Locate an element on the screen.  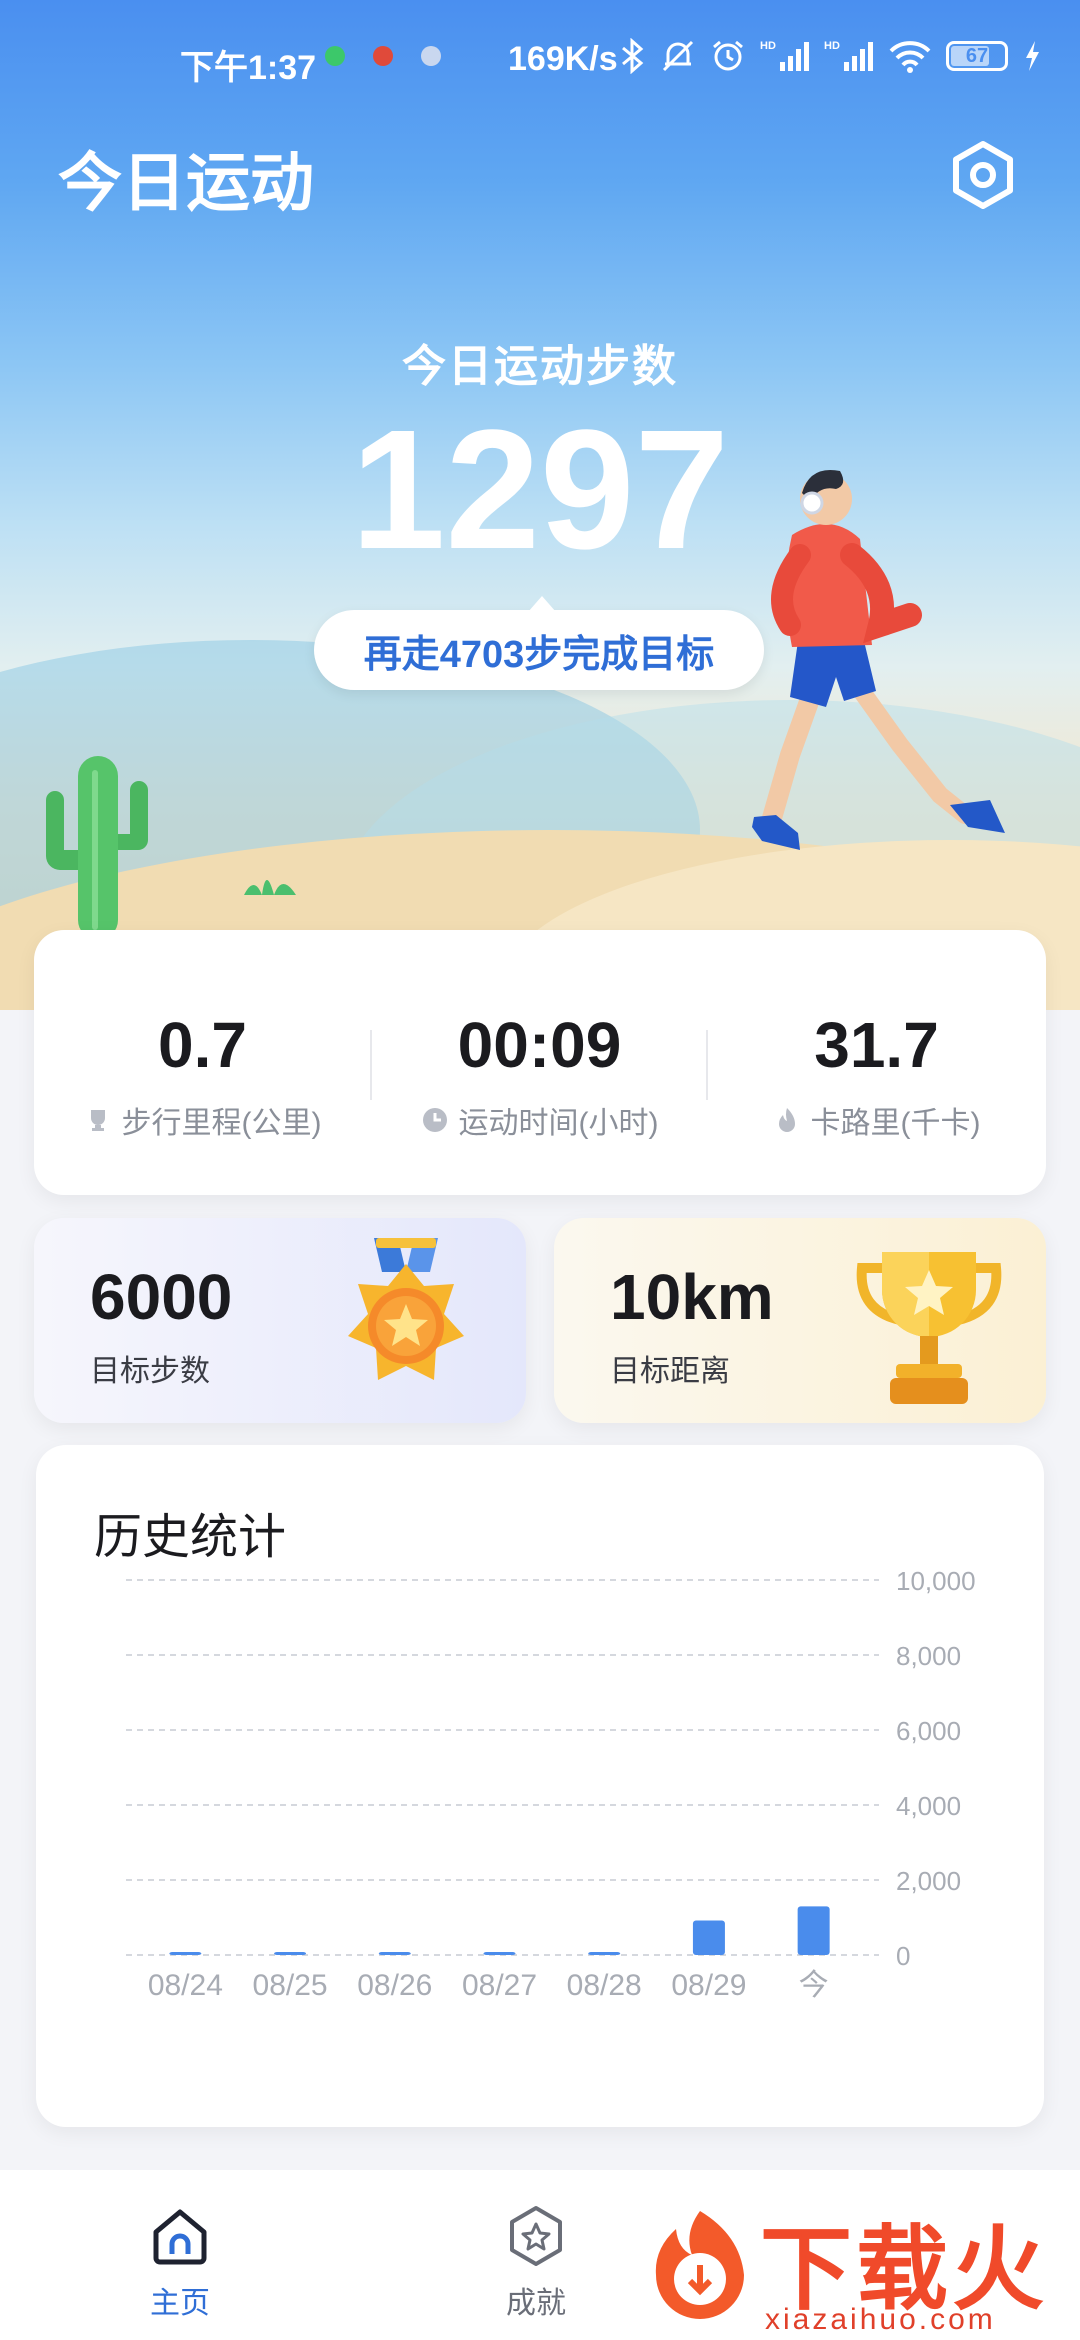
steps-label: 今日运动步数 is located at coordinates (540, 366).